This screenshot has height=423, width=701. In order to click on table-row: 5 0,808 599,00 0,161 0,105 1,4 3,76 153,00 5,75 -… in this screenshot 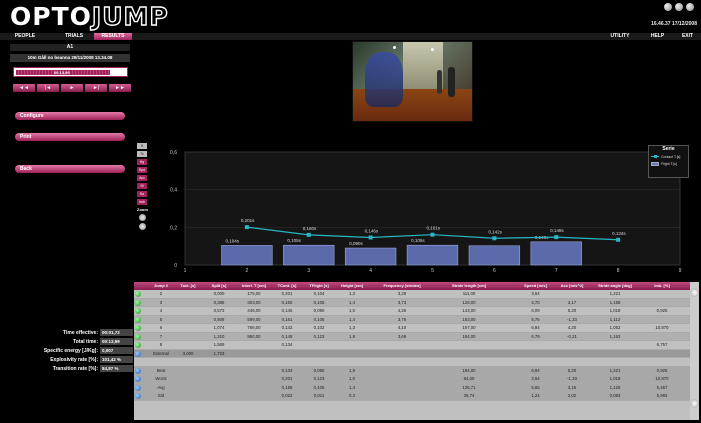, I will do `click(412, 319)`.